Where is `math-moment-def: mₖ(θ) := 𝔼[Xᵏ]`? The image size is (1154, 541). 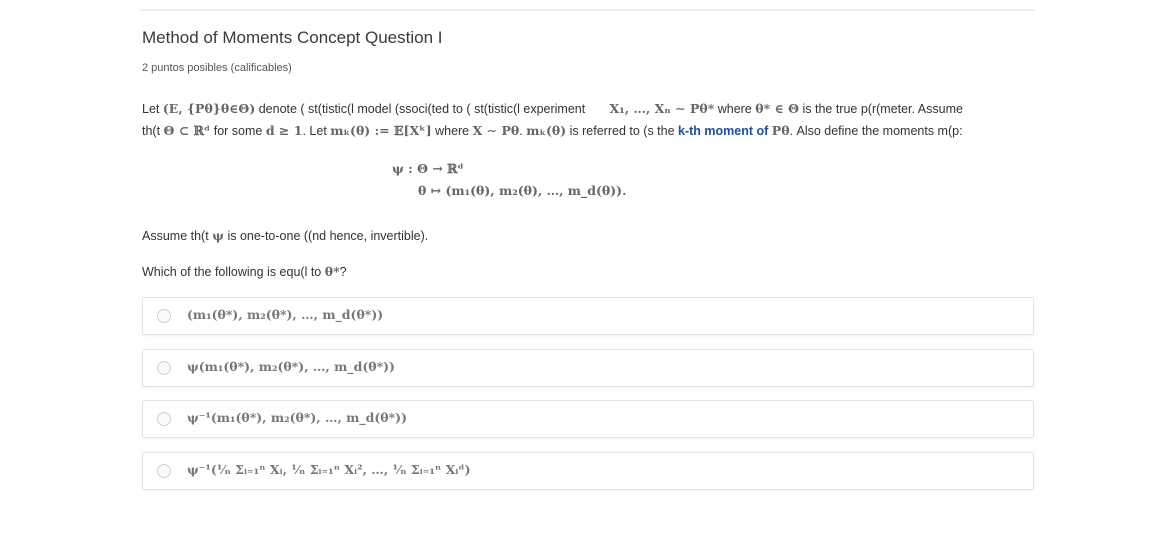 math-moment-def: mₖ(θ) := 𝔼[Xᵏ] is located at coordinates (381, 130).